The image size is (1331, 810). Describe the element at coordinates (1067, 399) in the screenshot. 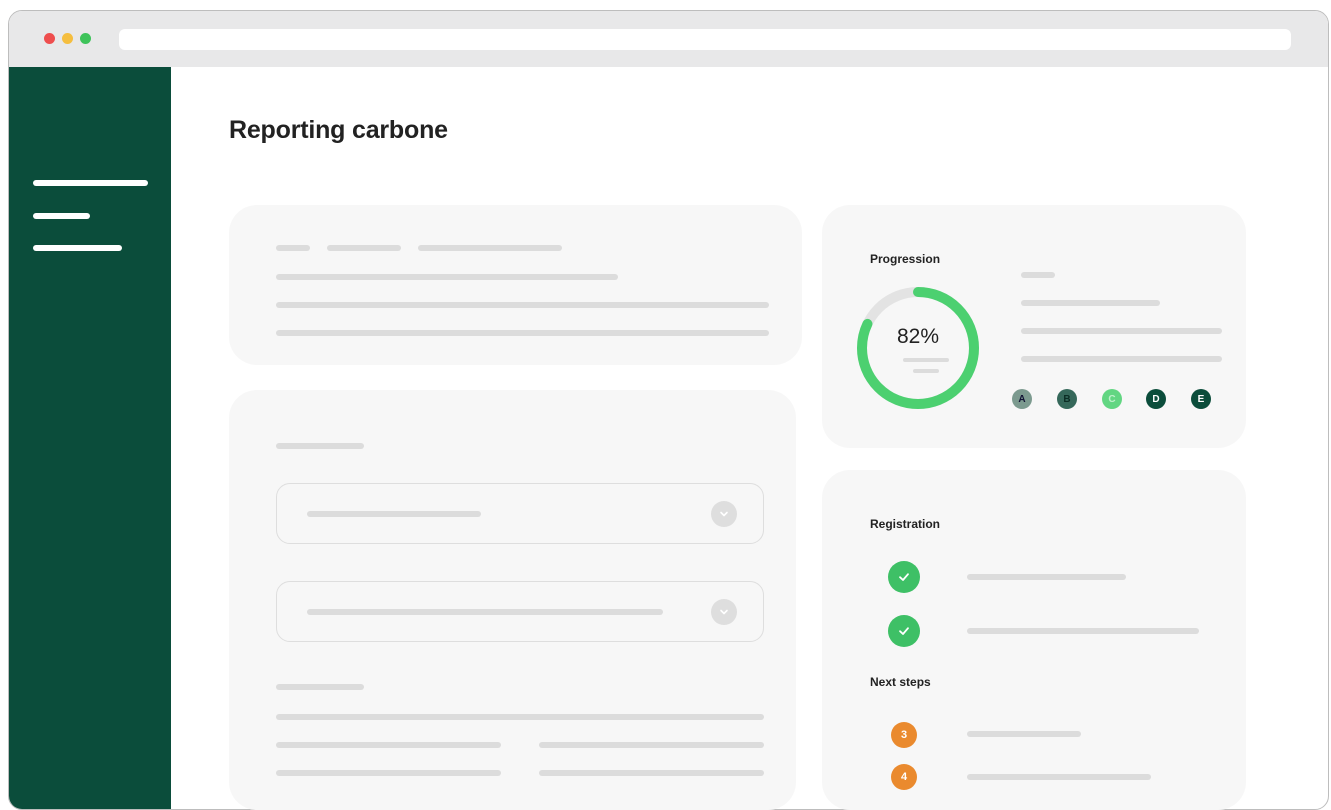

I see `grade-b-badge: B` at that location.